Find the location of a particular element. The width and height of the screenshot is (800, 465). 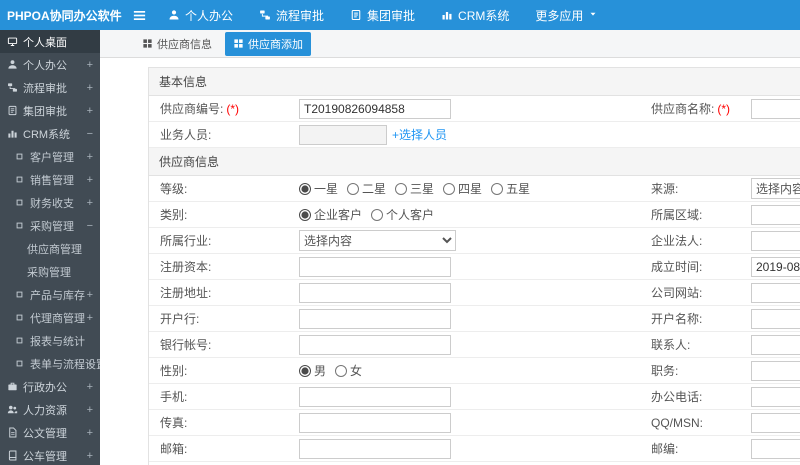

dot-icon is located at coordinates (19, 202).